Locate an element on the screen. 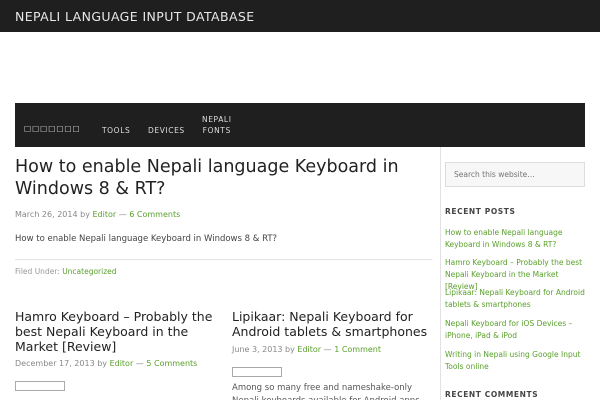 This screenshot has width=600, height=400. nav-item-tools: TOOLS is located at coordinates (116, 130).